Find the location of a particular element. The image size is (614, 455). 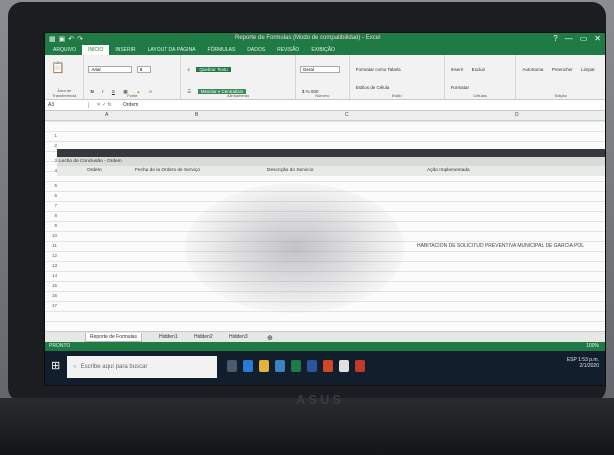

row-number: 12 is located at coordinates (51, 255).